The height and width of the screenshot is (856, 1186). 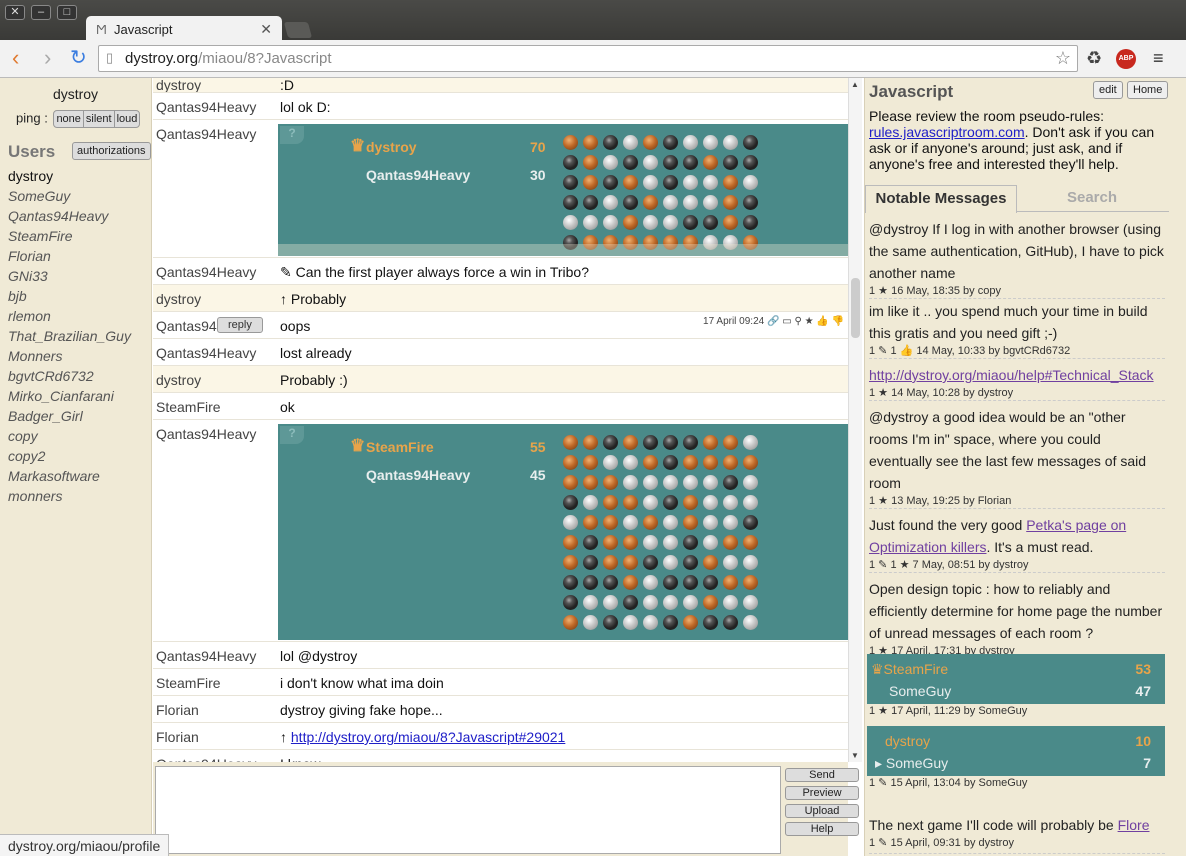 I want to click on address-bar: ▯ dystroy.org/miaou/8?Javascript ☆, so click(x=588, y=58).